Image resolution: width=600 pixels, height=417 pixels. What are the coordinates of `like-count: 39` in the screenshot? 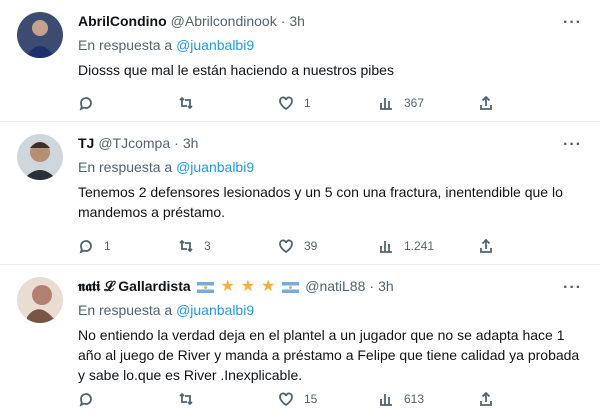 It's located at (311, 246).